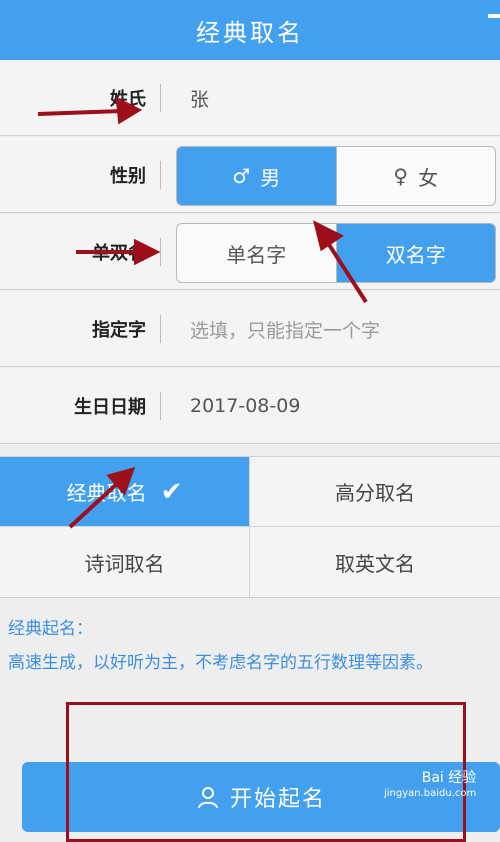 This screenshot has width=500, height=842. What do you see at coordinates (119, 253) in the screenshot?
I see `name-length-label: 单双名` at bounding box center [119, 253].